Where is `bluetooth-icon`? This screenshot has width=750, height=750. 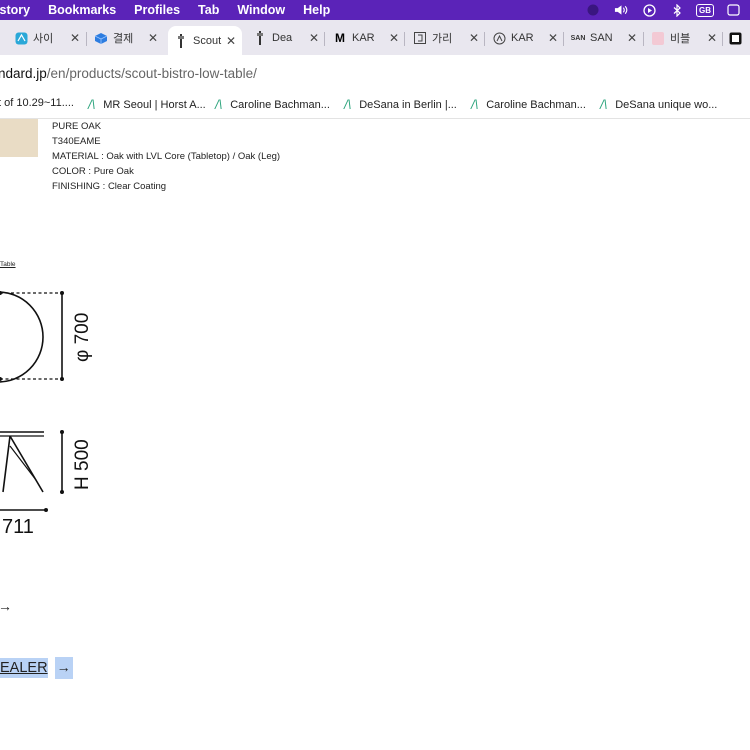 bluetooth-icon is located at coordinates (677, 10).